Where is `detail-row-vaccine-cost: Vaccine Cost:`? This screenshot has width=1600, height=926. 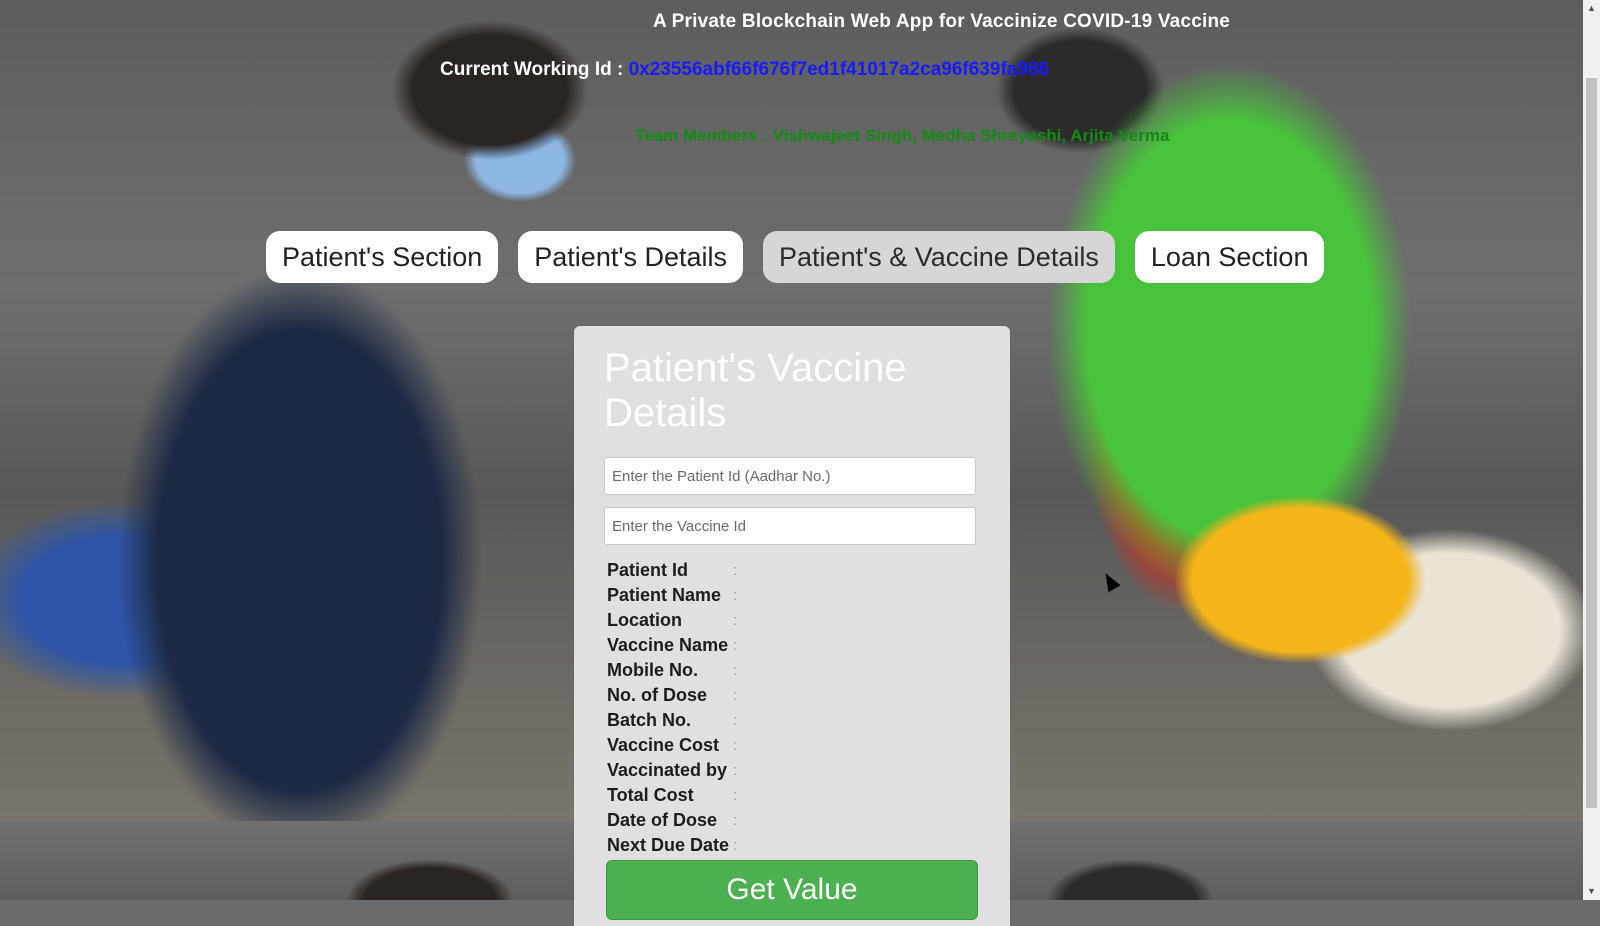
detail-row-vaccine-cost: Vaccine Cost: is located at coordinates (672, 745).